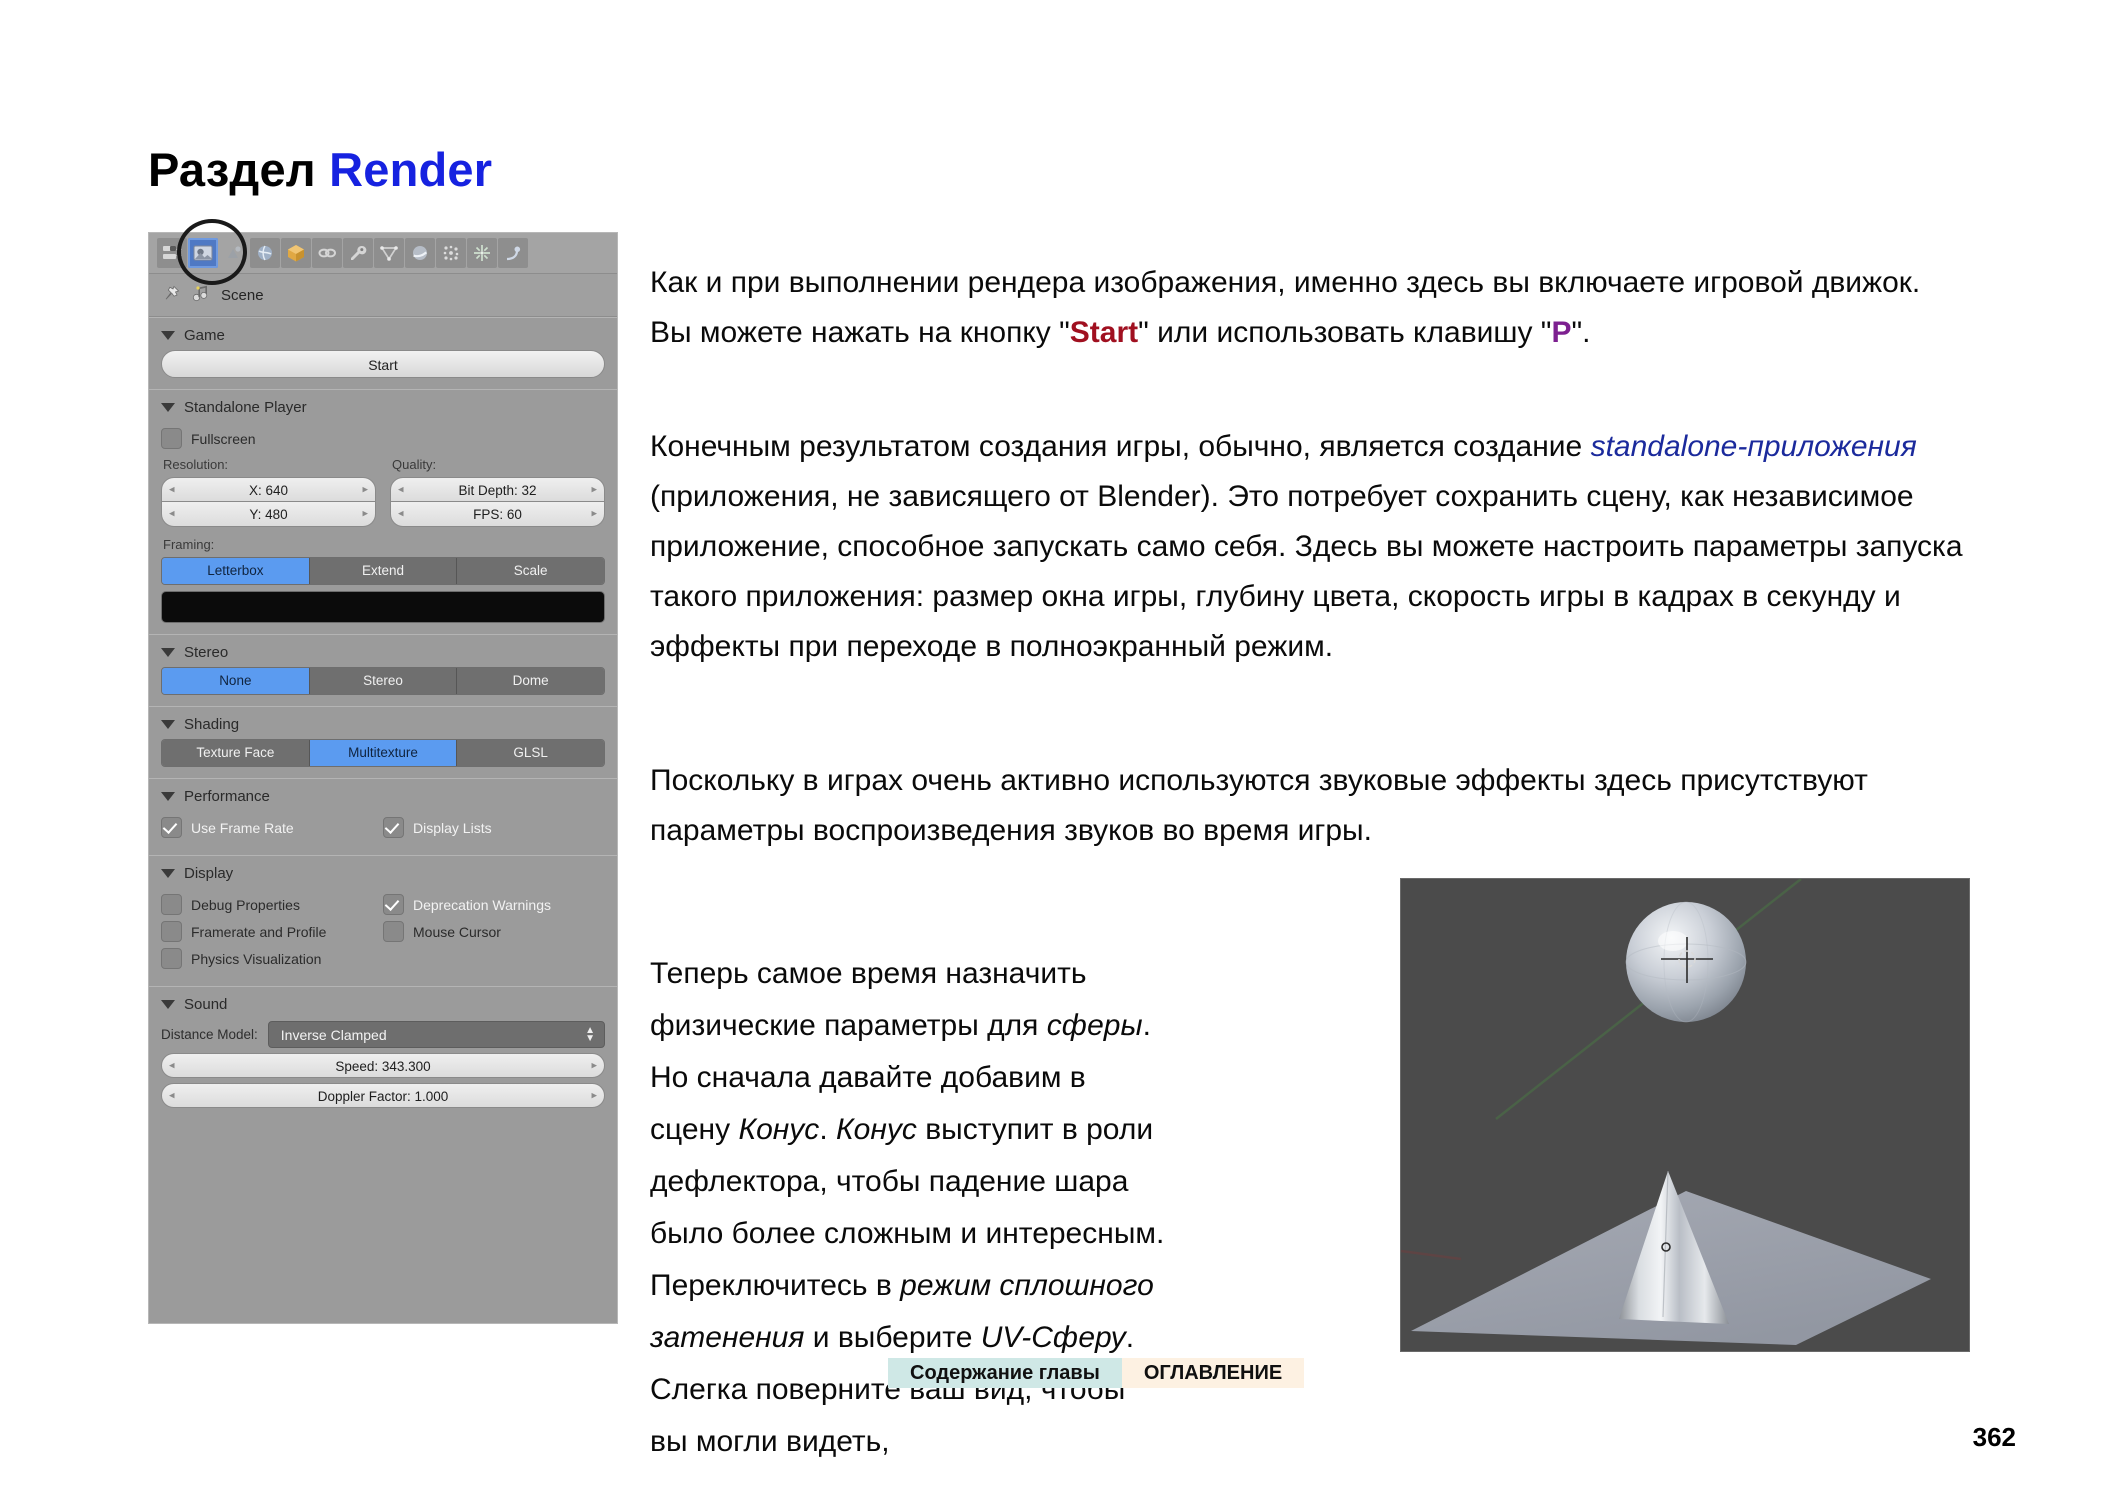 The width and height of the screenshot is (2122, 1500). I want to click on render-slots-icon, so click(172, 253).